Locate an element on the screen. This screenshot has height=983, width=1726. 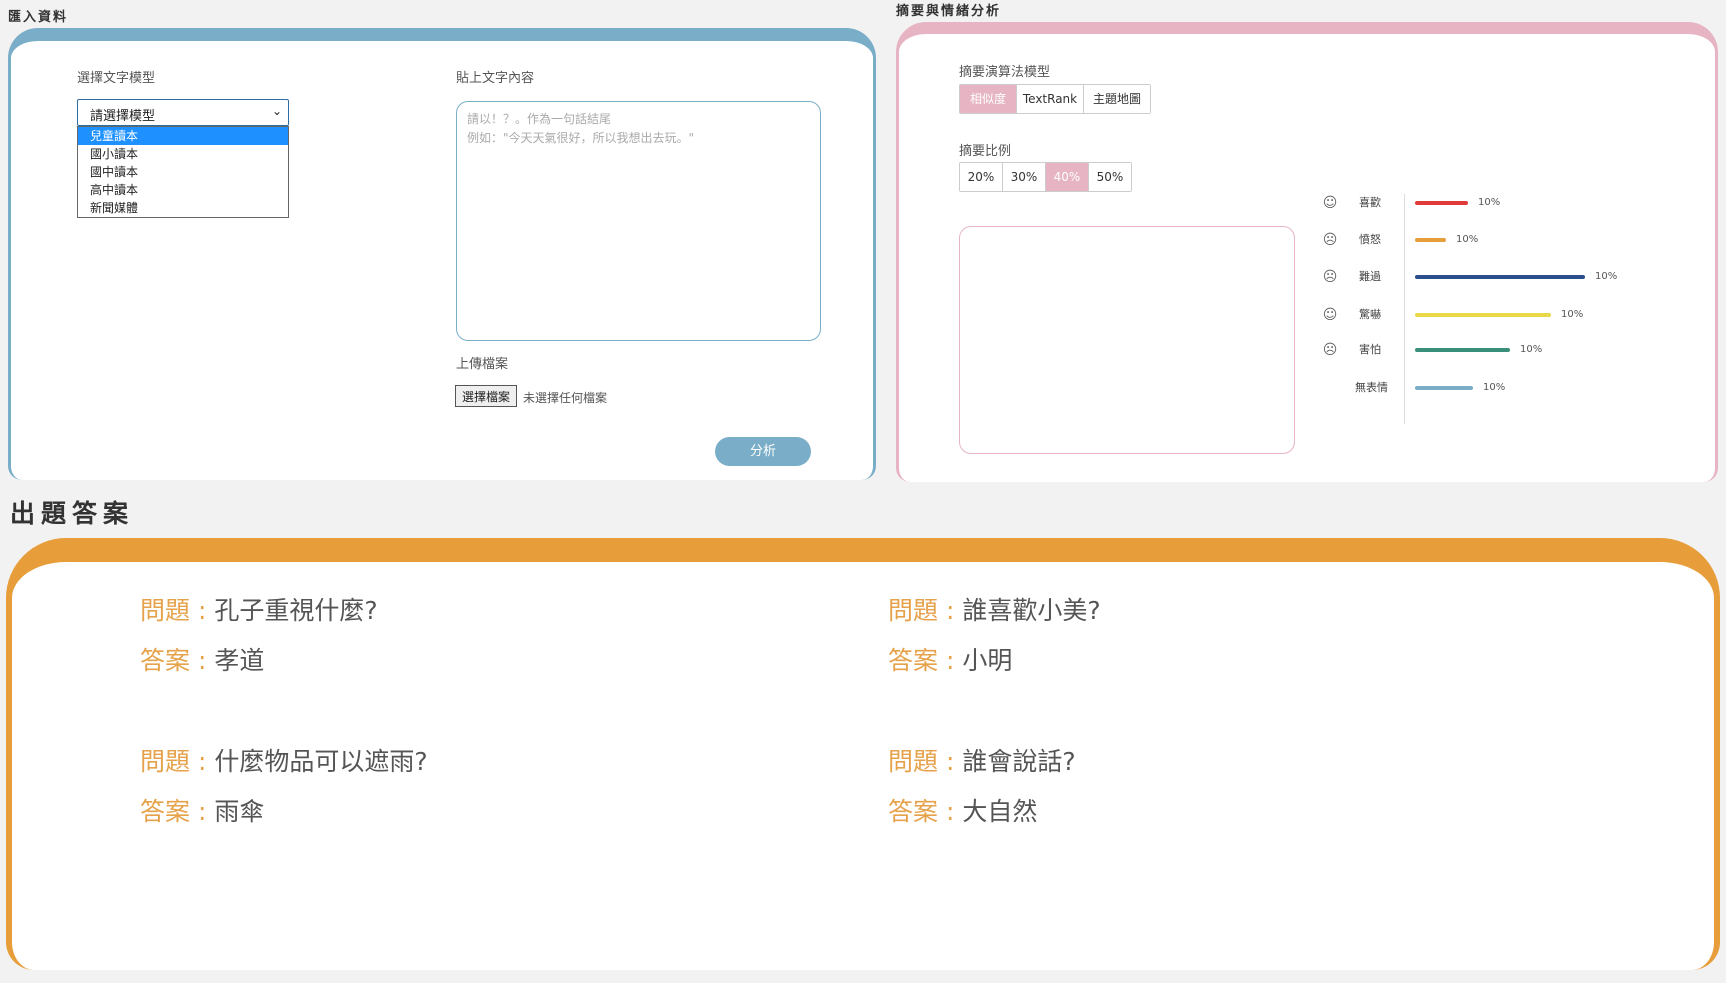
model-option: 新聞媒體 is located at coordinates (183, 208).